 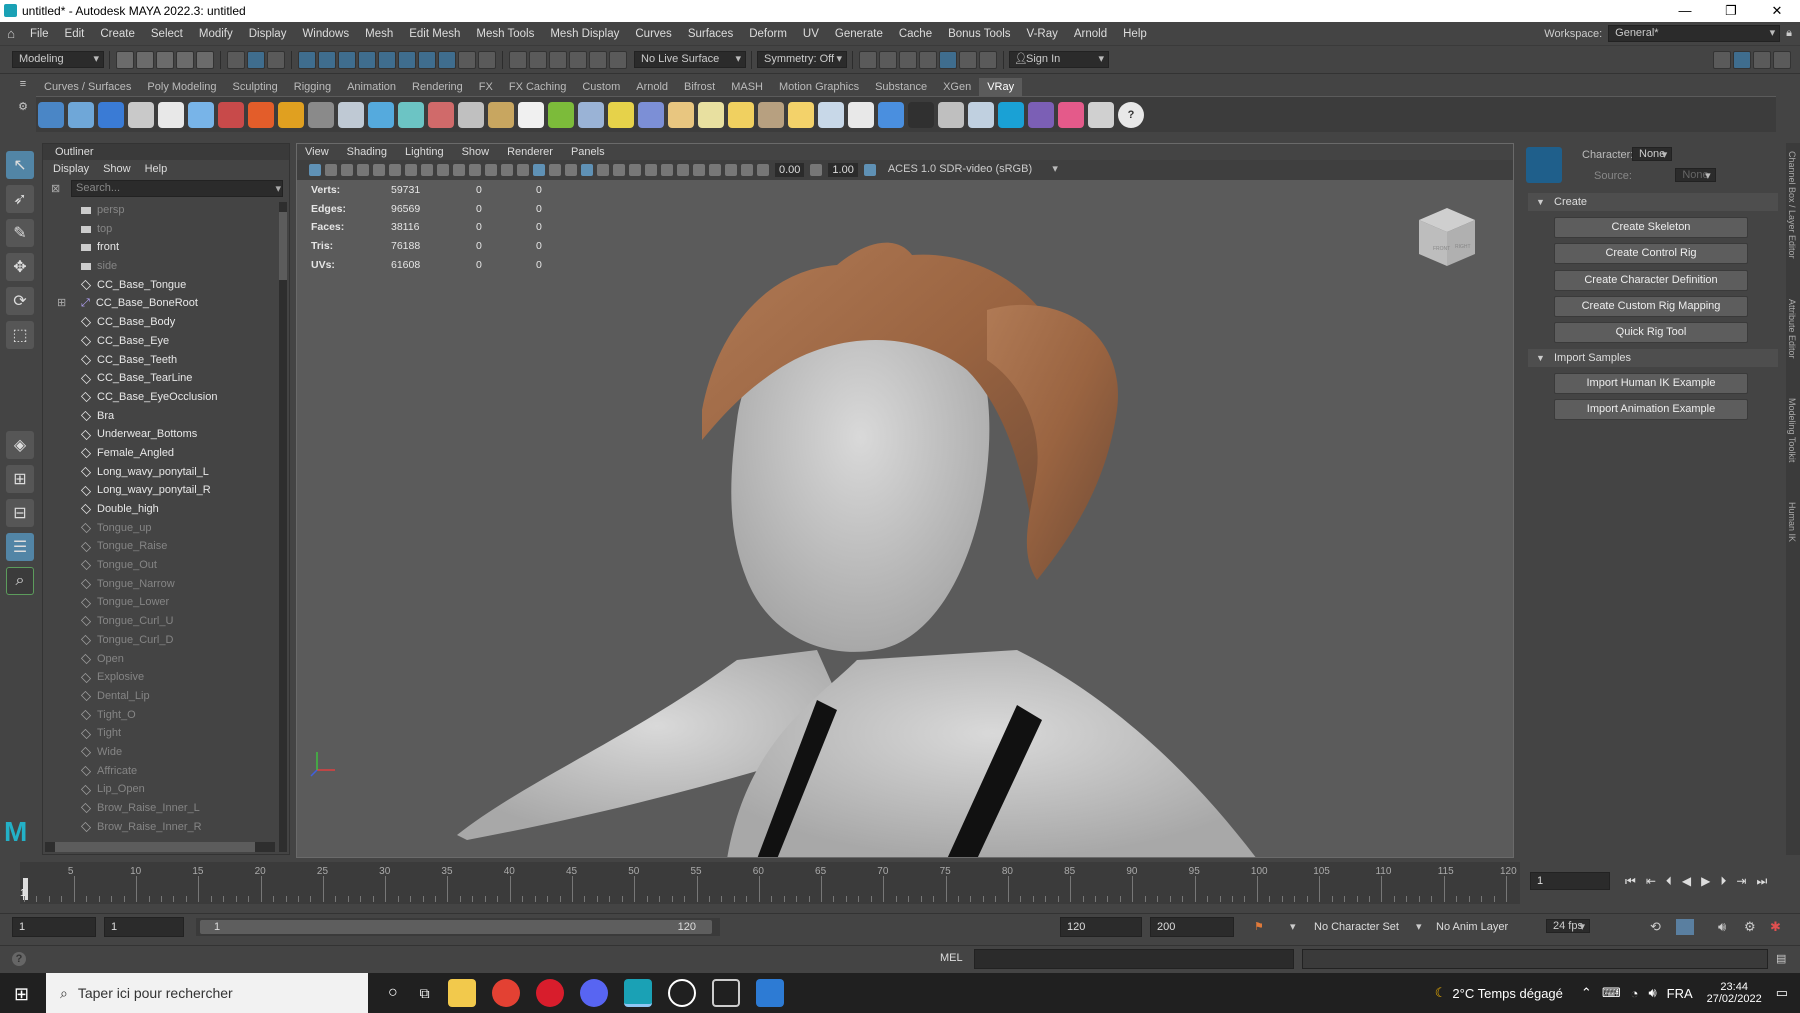 I want to click on exposure-icon, so click(x=763, y=170).